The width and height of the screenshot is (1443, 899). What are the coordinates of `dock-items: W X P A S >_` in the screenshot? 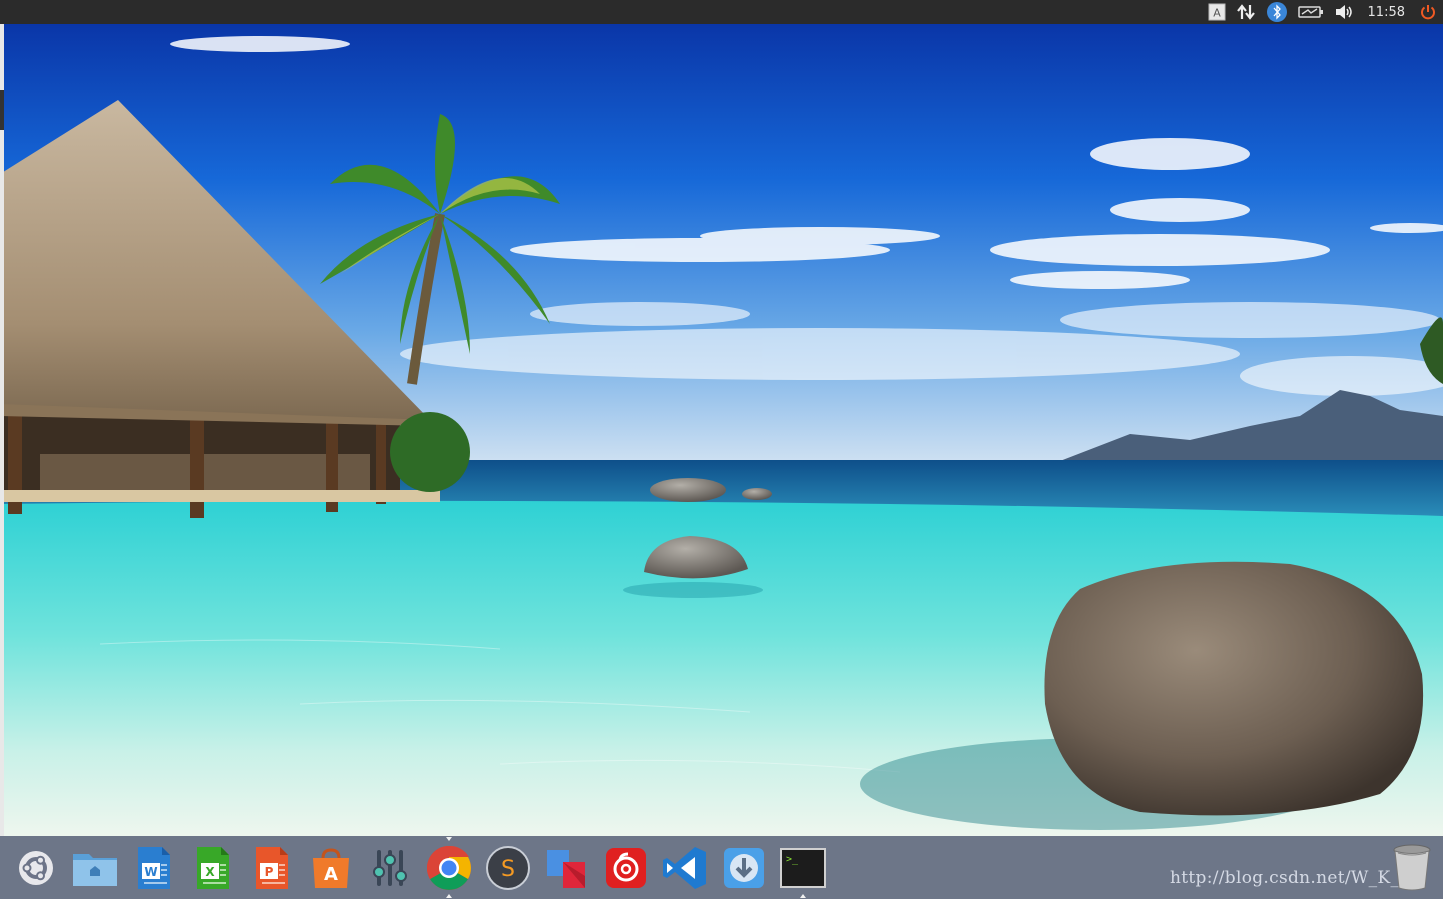 It's located at (419, 867).